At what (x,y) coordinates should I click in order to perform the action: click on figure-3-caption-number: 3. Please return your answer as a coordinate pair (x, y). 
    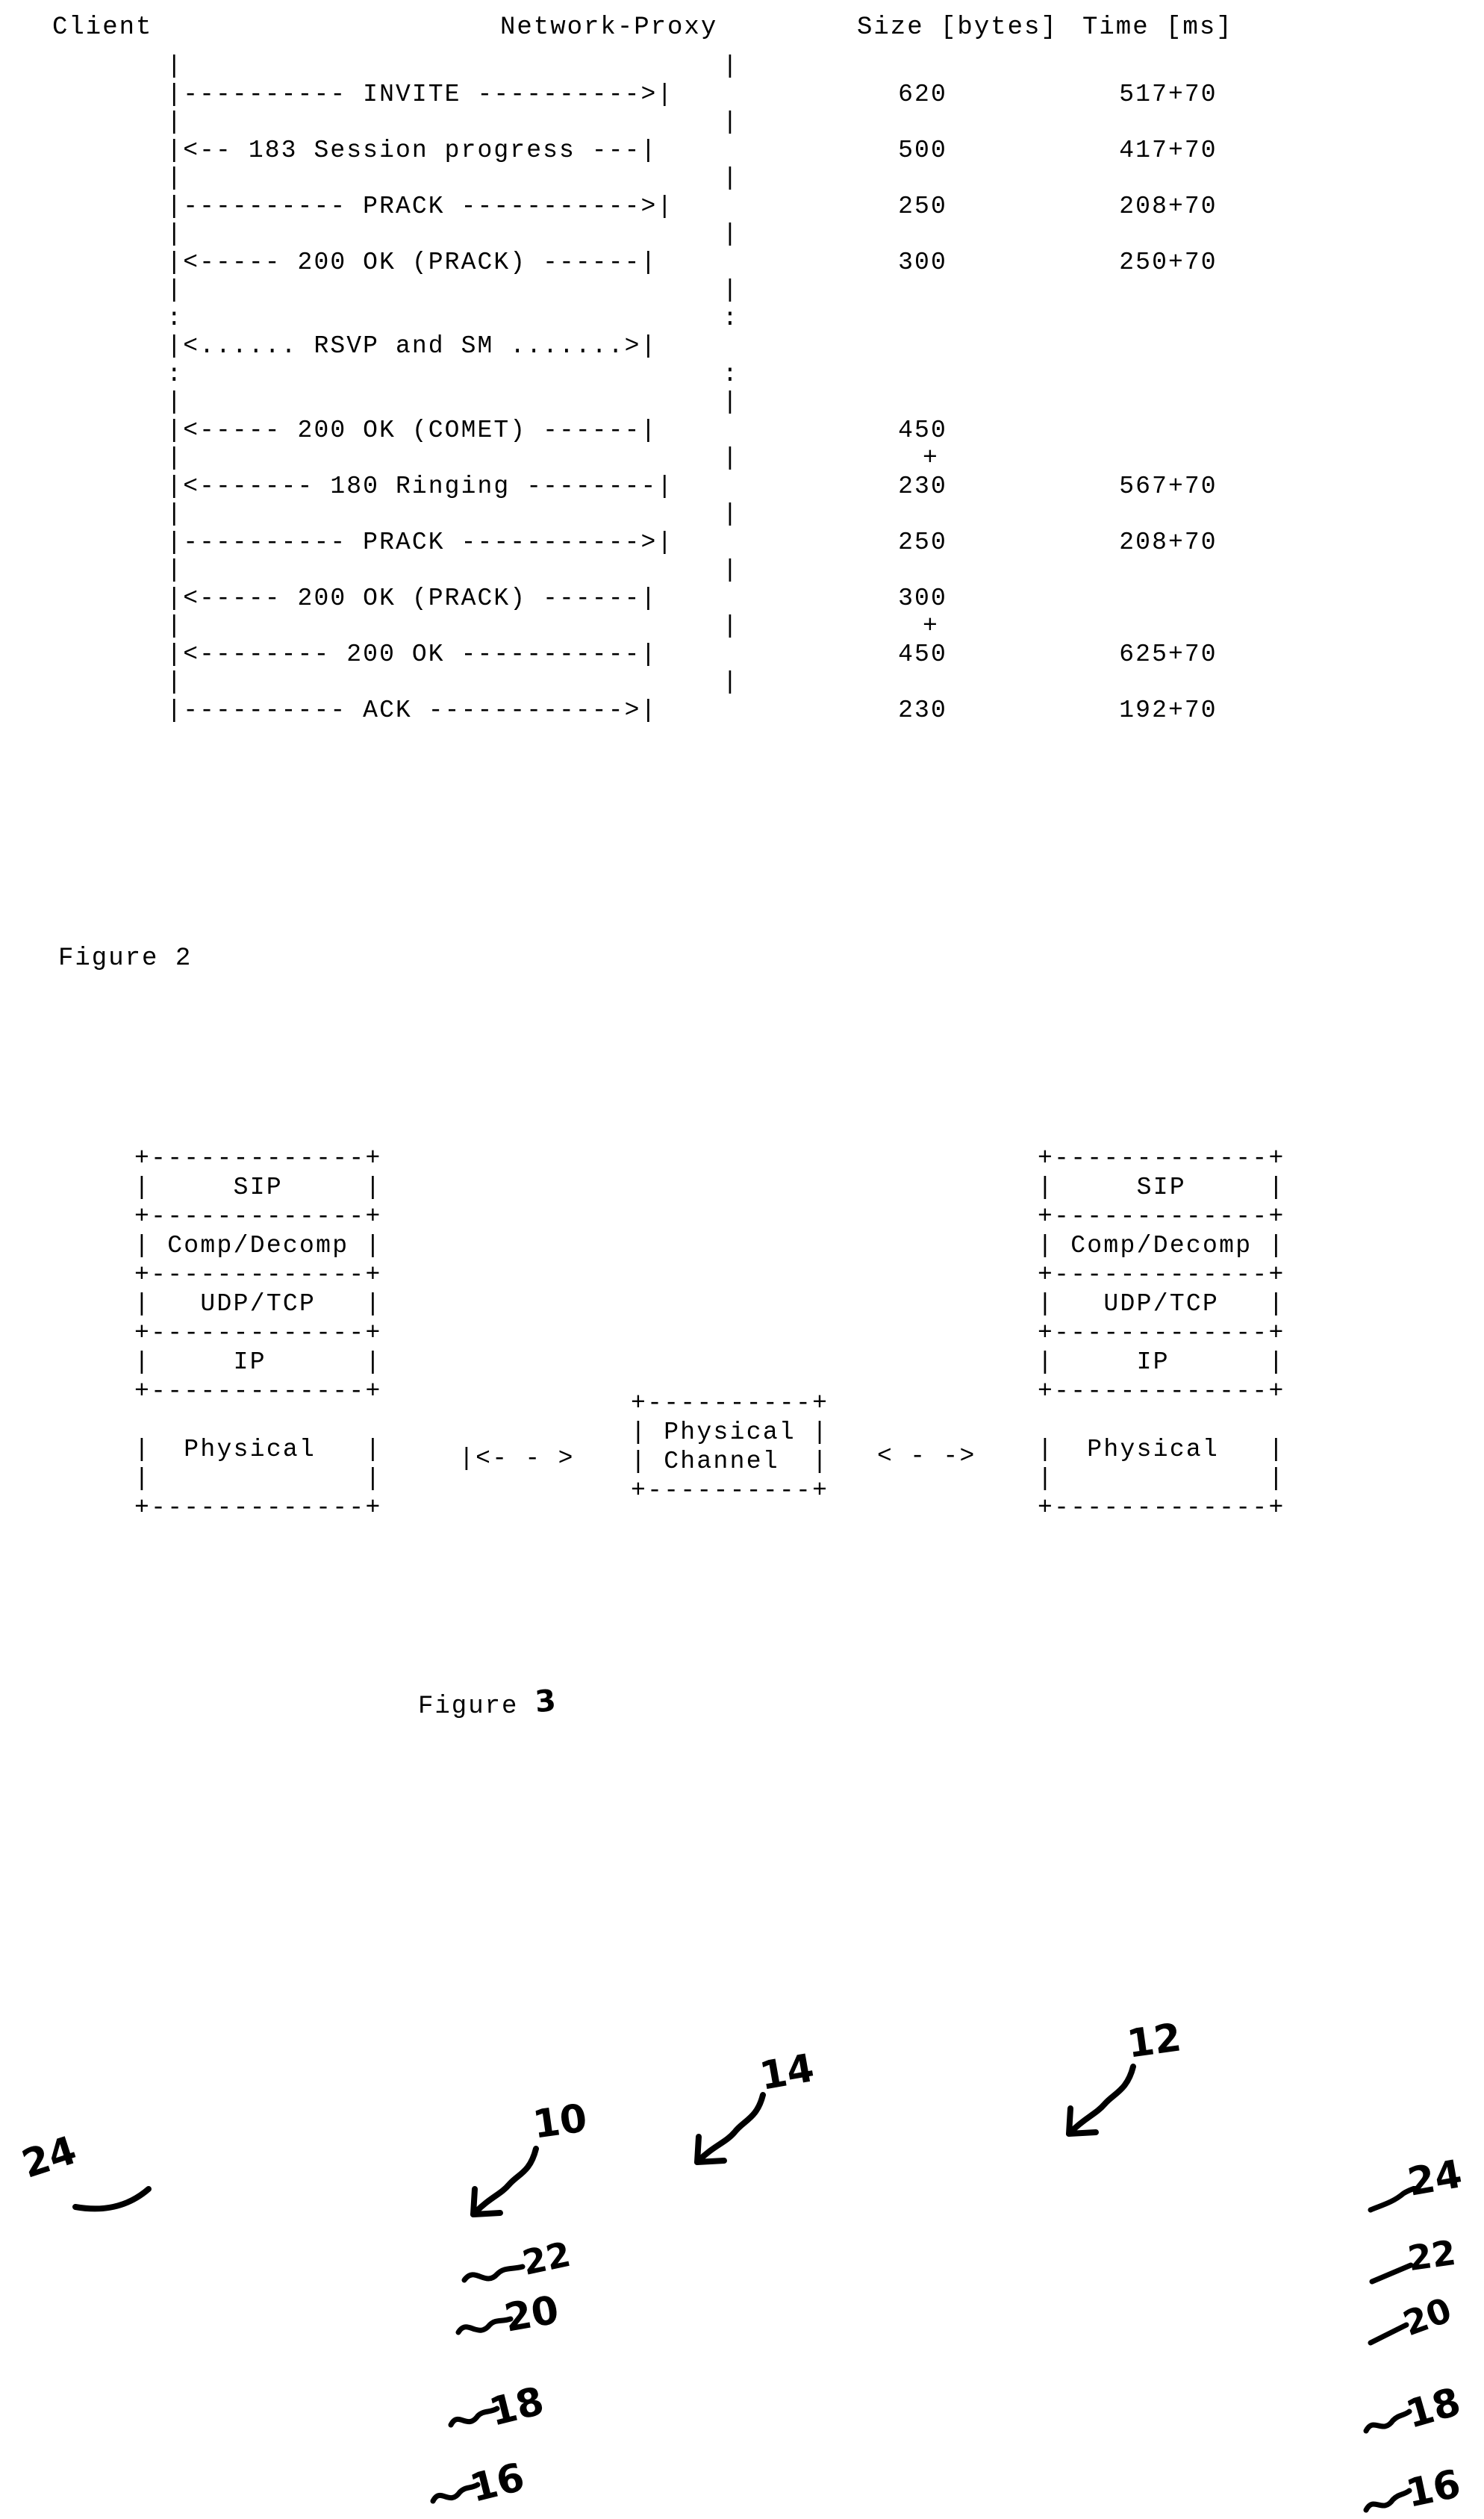
    Looking at the image, I should click on (546, 1702).